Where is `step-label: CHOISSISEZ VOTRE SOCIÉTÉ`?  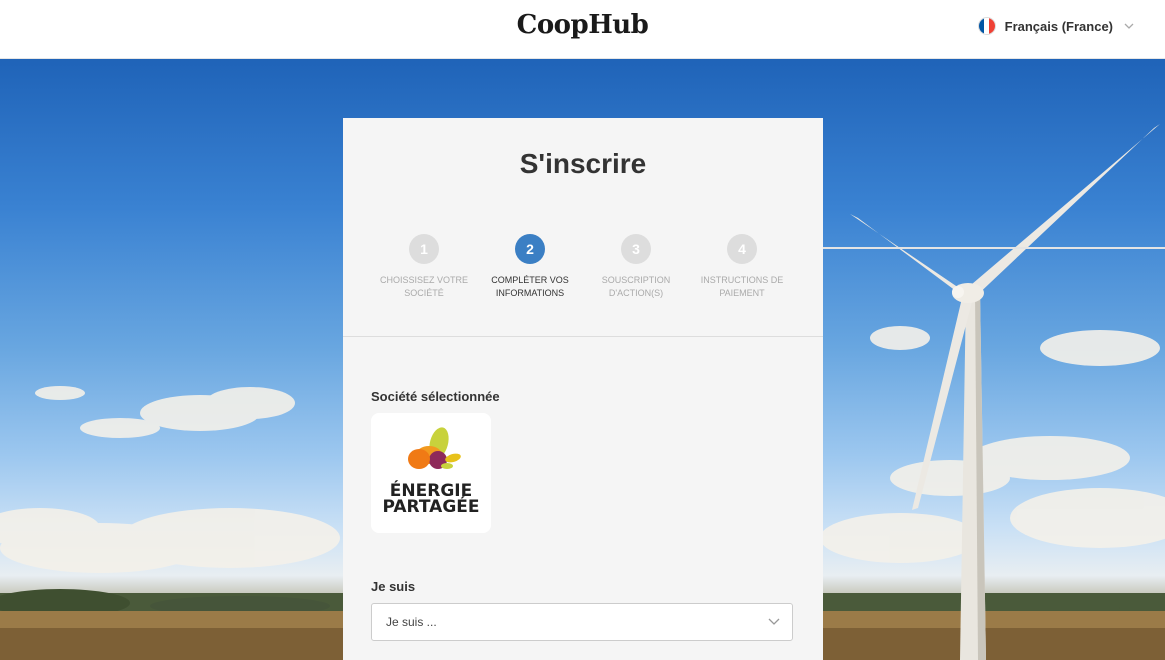 step-label: CHOISSISEZ VOTRE SOCIÉTÉ is located at coordinates (423, 286).